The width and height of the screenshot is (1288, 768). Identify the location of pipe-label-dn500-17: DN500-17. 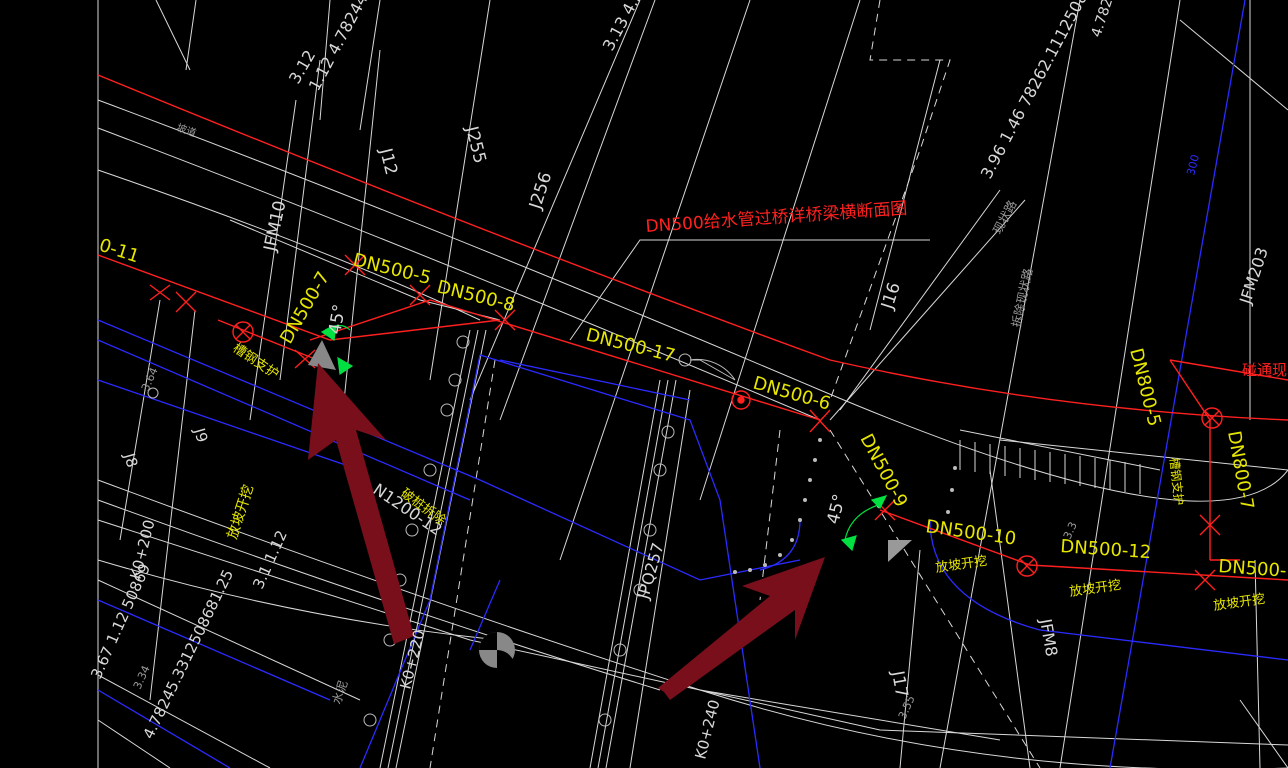
(630, 345).